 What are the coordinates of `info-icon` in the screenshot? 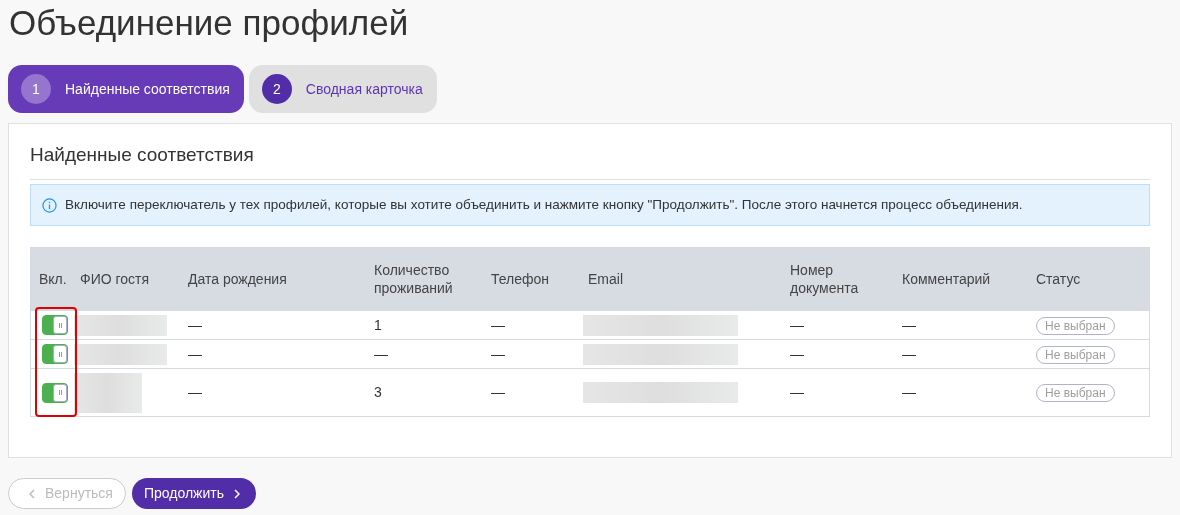 It's located at (49, 205).